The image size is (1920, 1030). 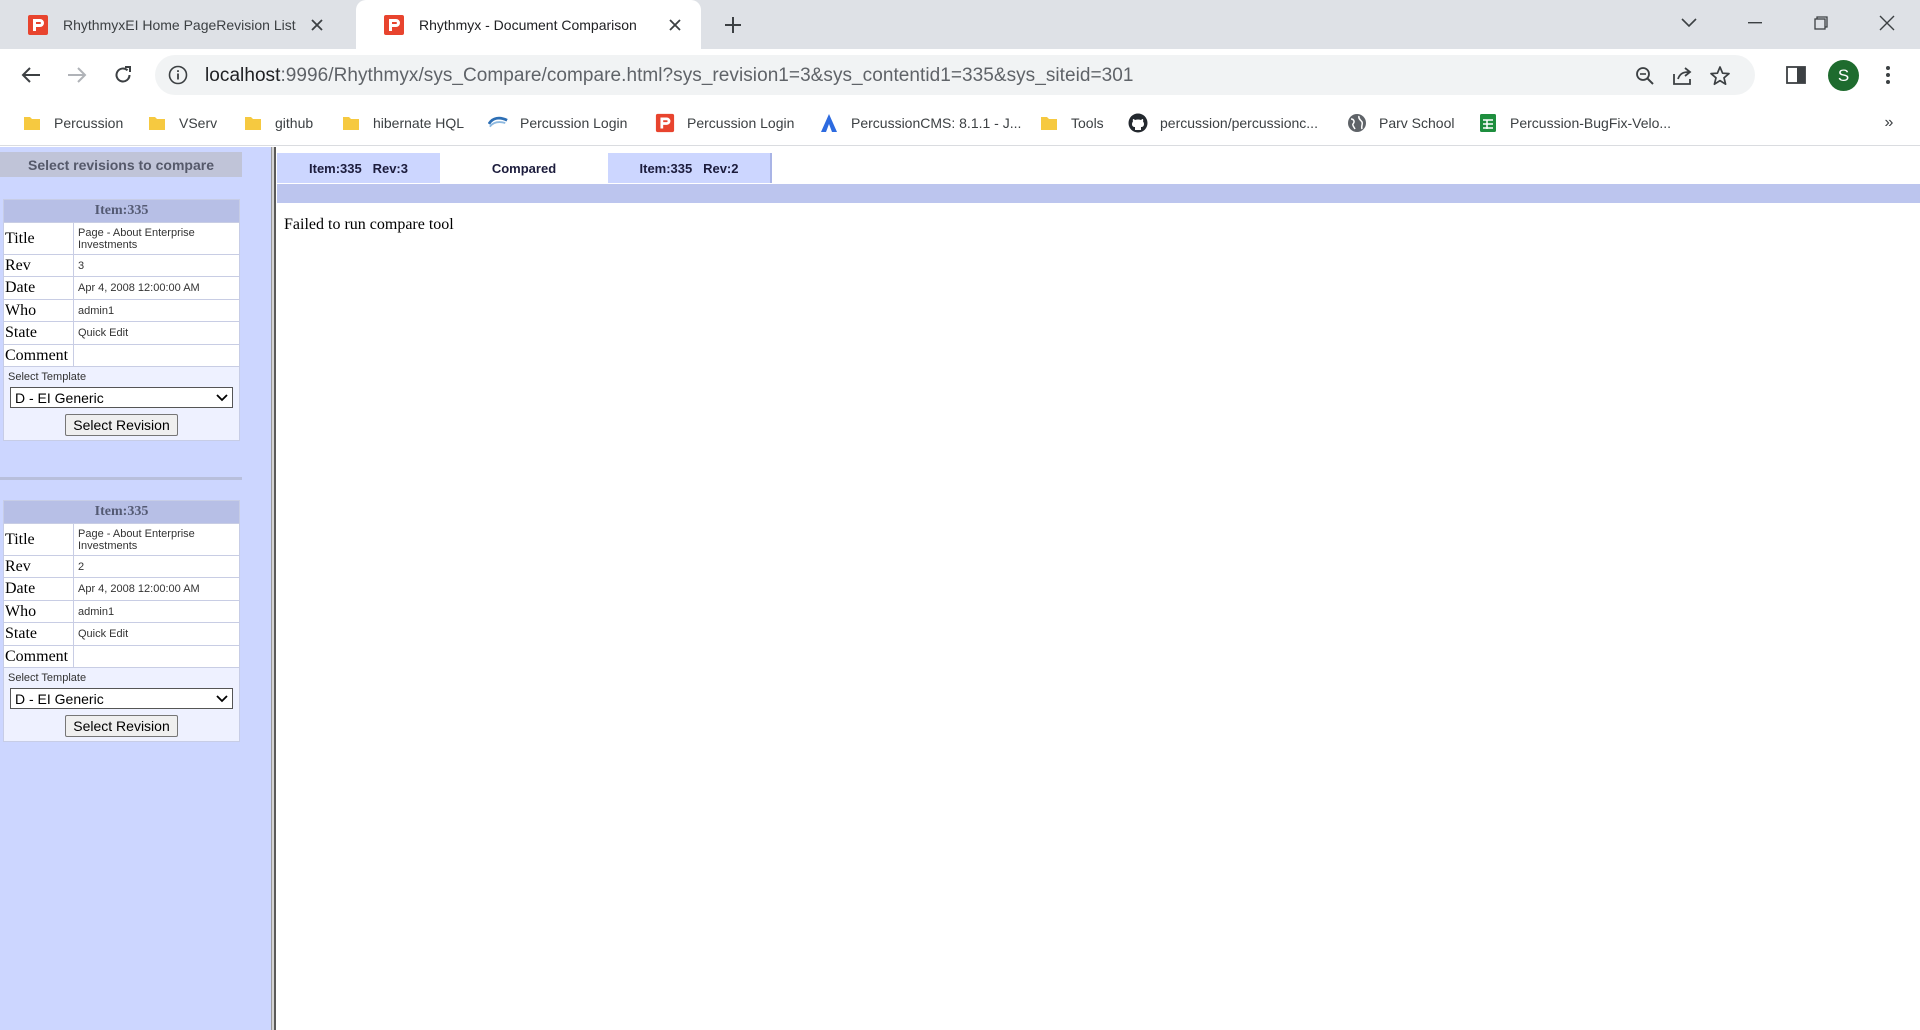 I want to click on bookmark-percussion-login-2: Percussion Login, so click(x=724, y=123).